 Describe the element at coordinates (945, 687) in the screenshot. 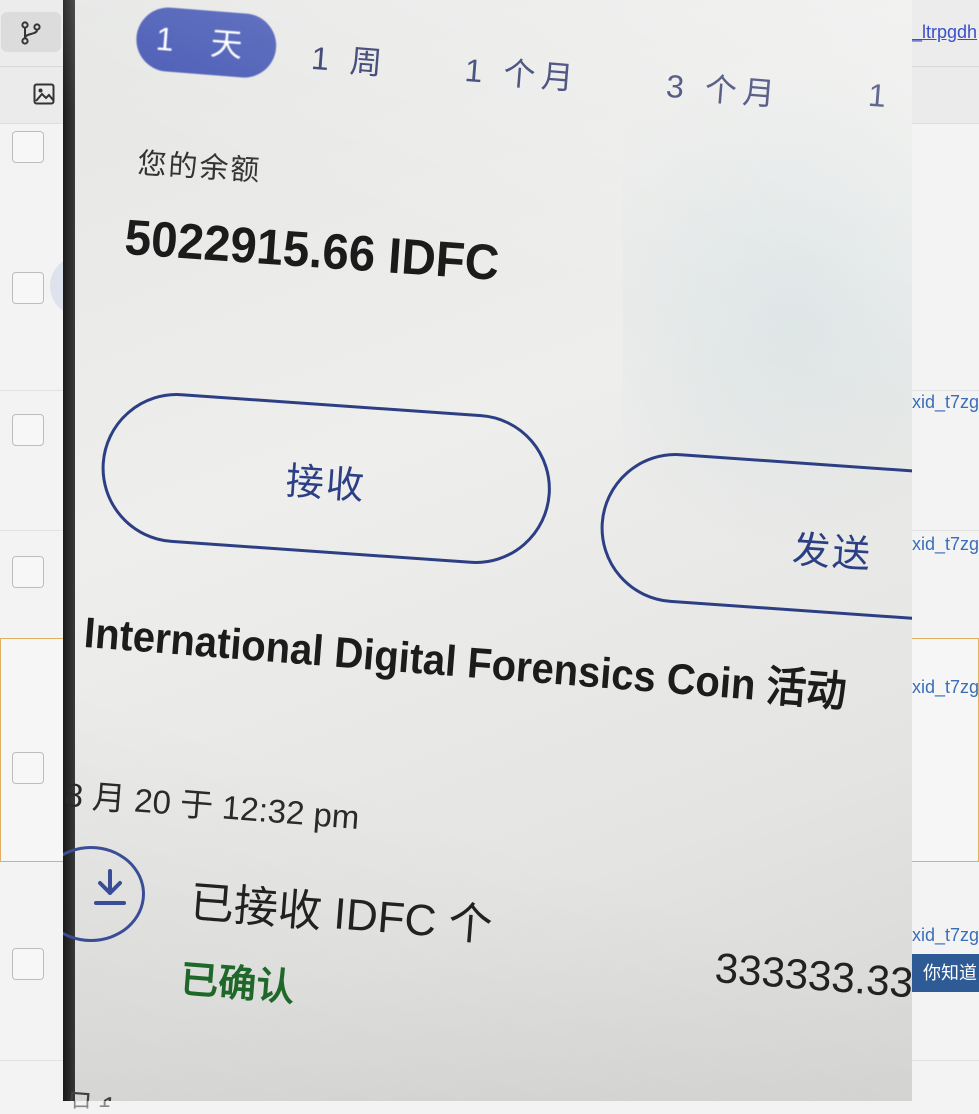

I see `row-link: xid_t7zgc` at that location.